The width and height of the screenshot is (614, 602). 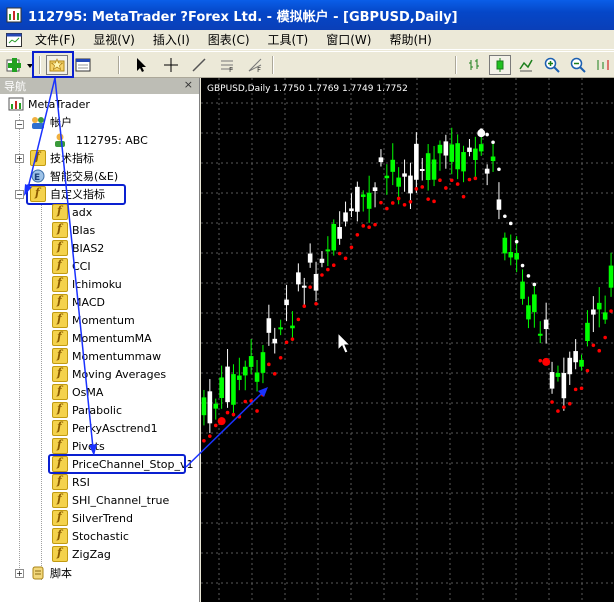 I want to click on tree-root: MetaTrader, so click(x=49, y=104).